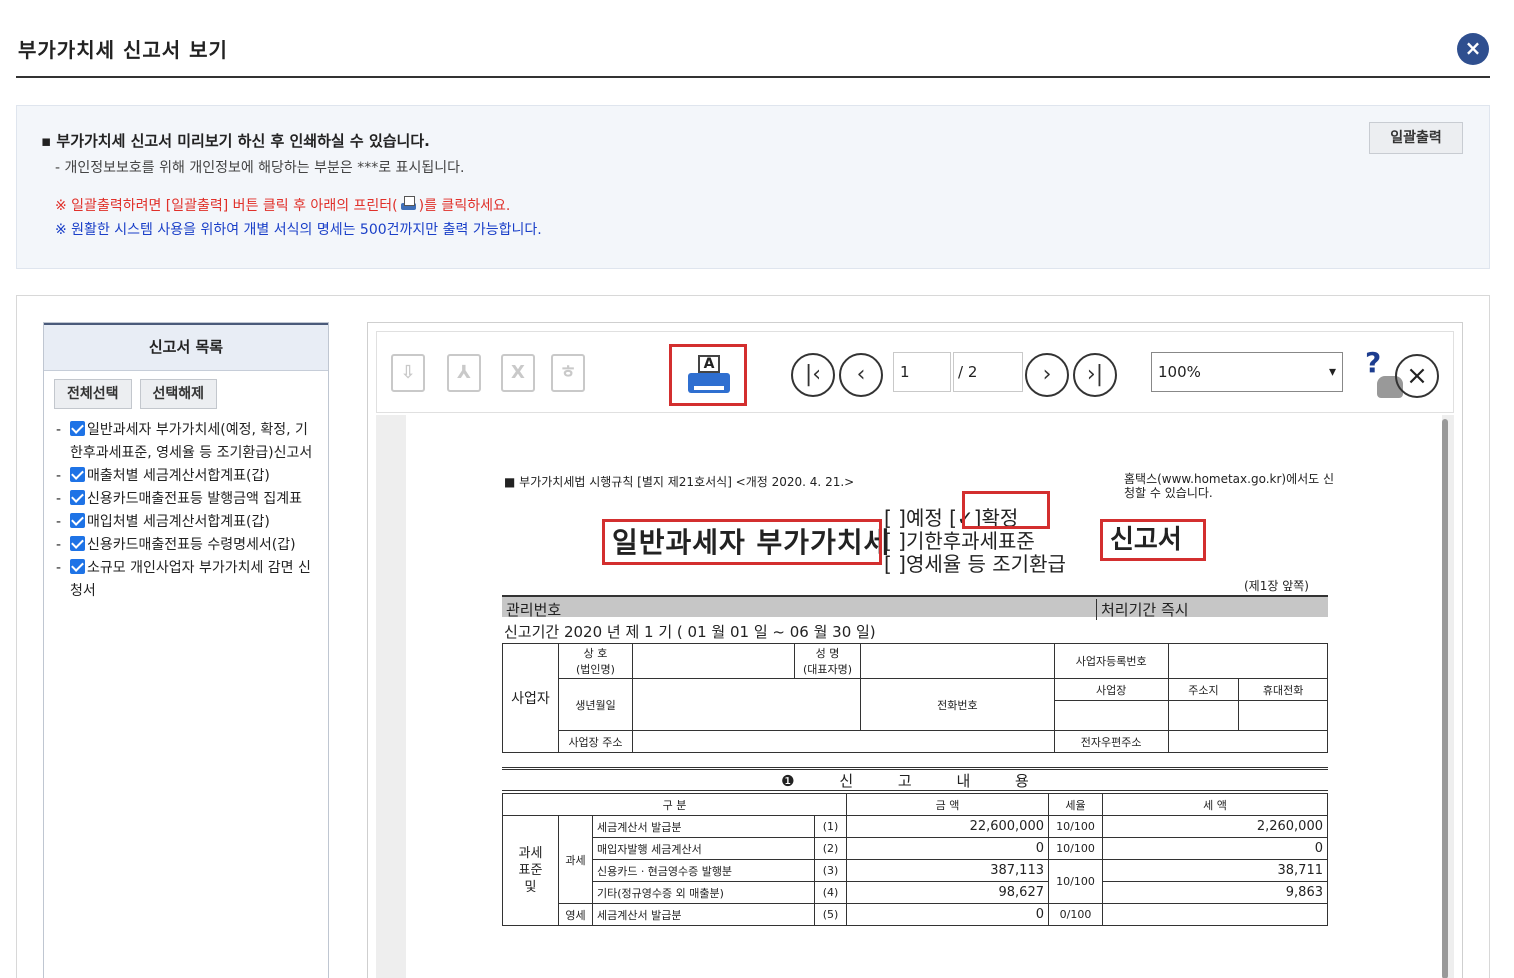  What do you see at coordinates (464, 373) in the screenshot?
I see `pdf-icon: ⅄` at bounding box center [464, 373].